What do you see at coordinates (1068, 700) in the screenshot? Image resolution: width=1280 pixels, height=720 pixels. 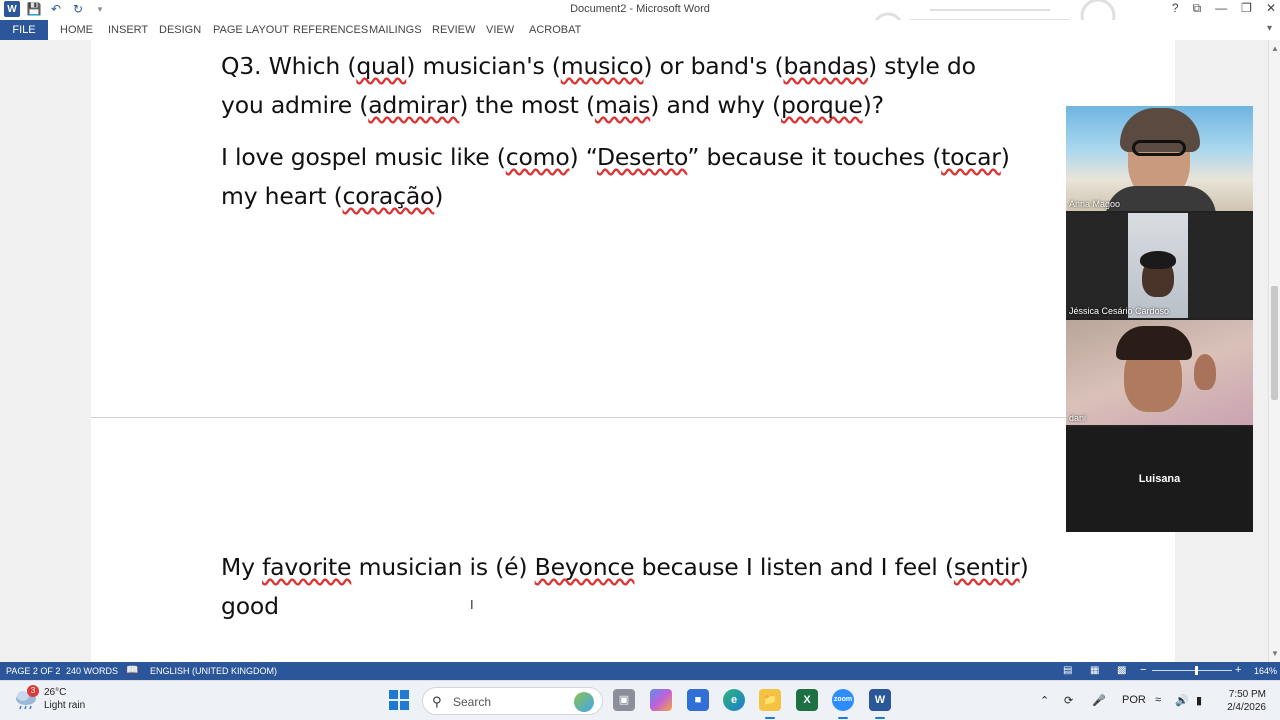 I see `sync-icon: ⟳` at bounding box center [1068, 700].